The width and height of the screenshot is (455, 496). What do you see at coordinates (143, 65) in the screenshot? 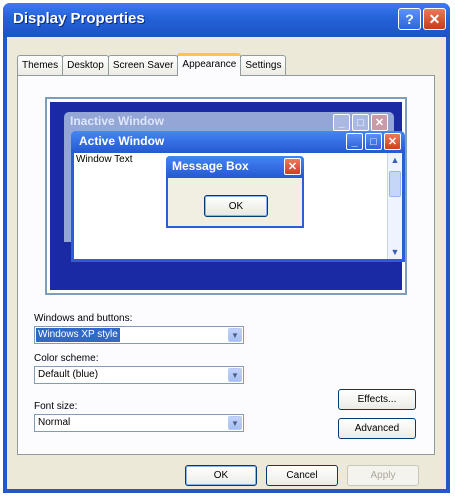
I see `tab-screen-saver: Screen Saver` at bounding box center [143, 65].